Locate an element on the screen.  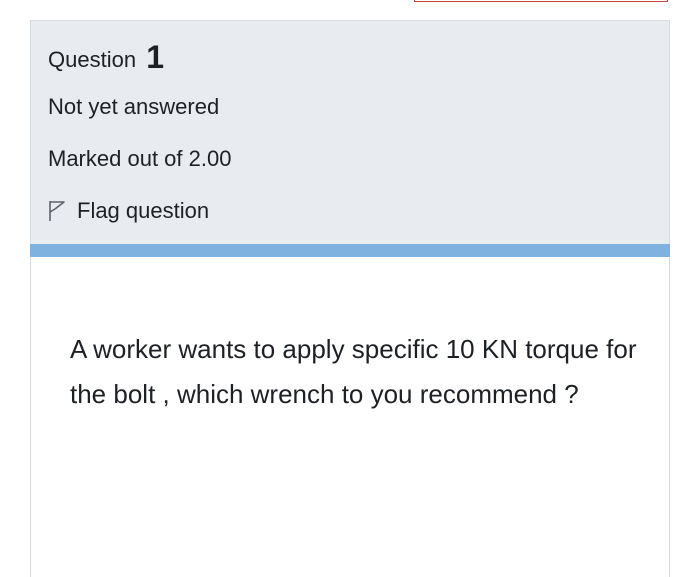
question-state: Not yet answered is located at coordinates (134, 106).